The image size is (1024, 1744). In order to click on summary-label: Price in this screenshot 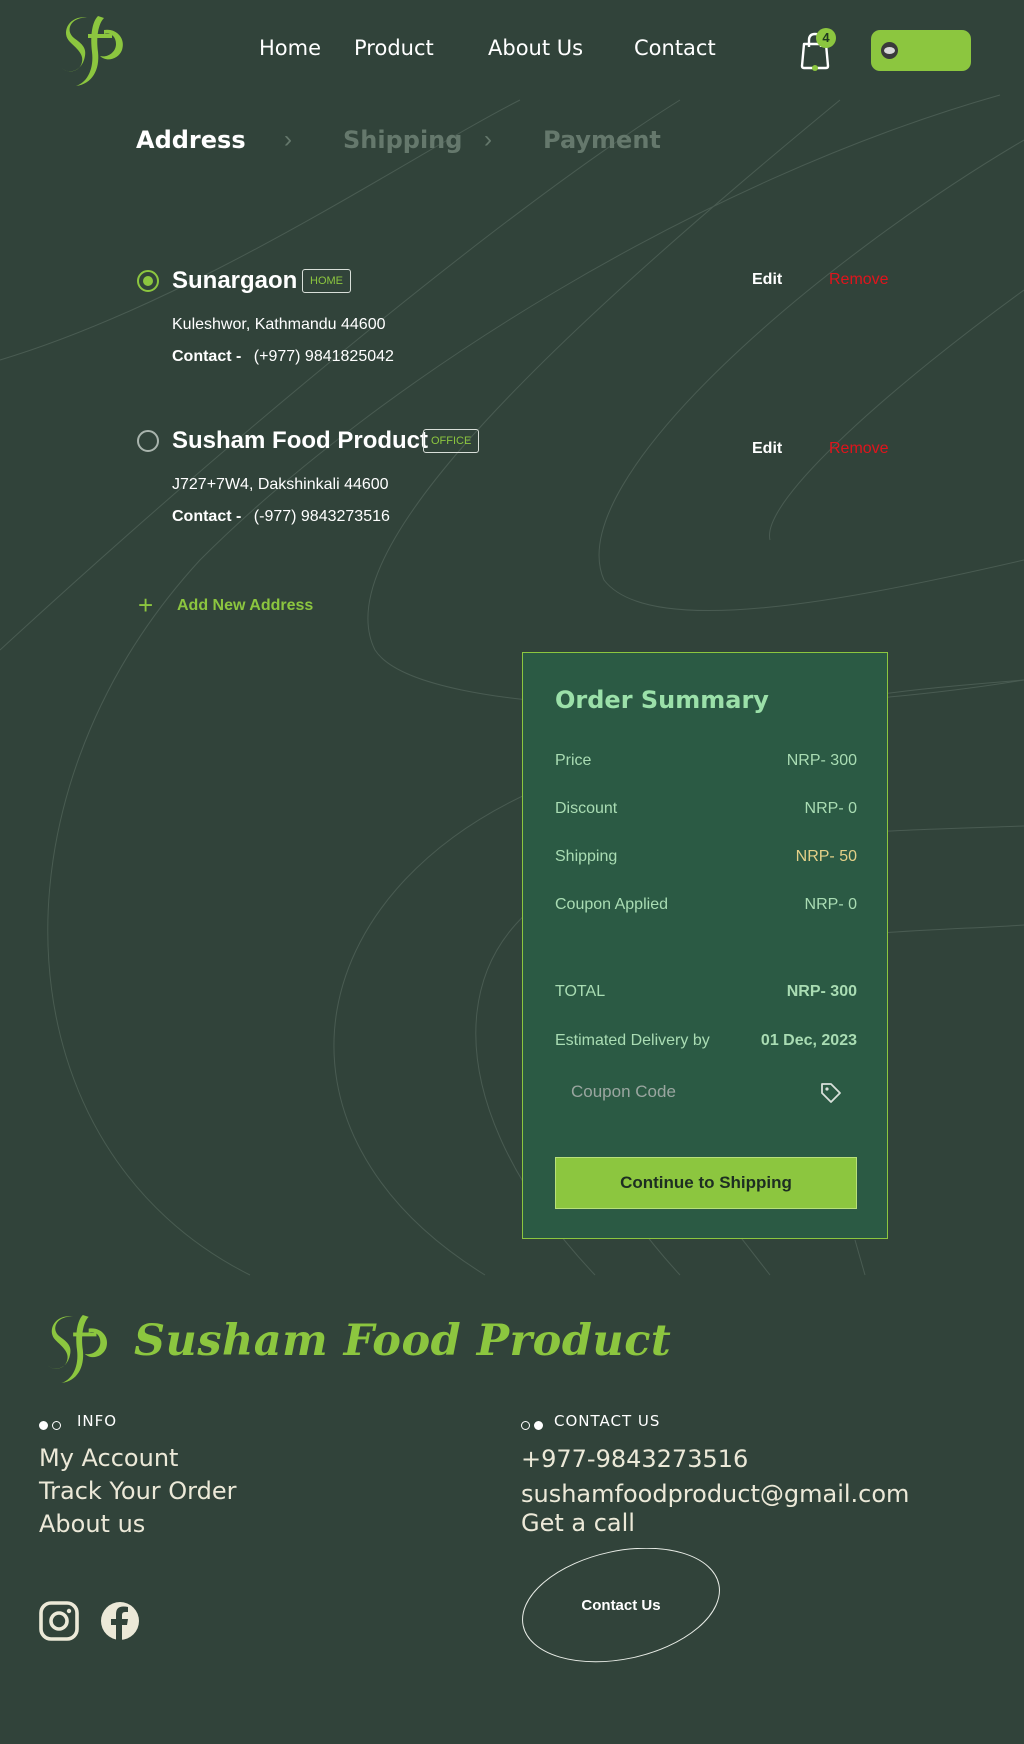, I will do `click(573, 760)`.